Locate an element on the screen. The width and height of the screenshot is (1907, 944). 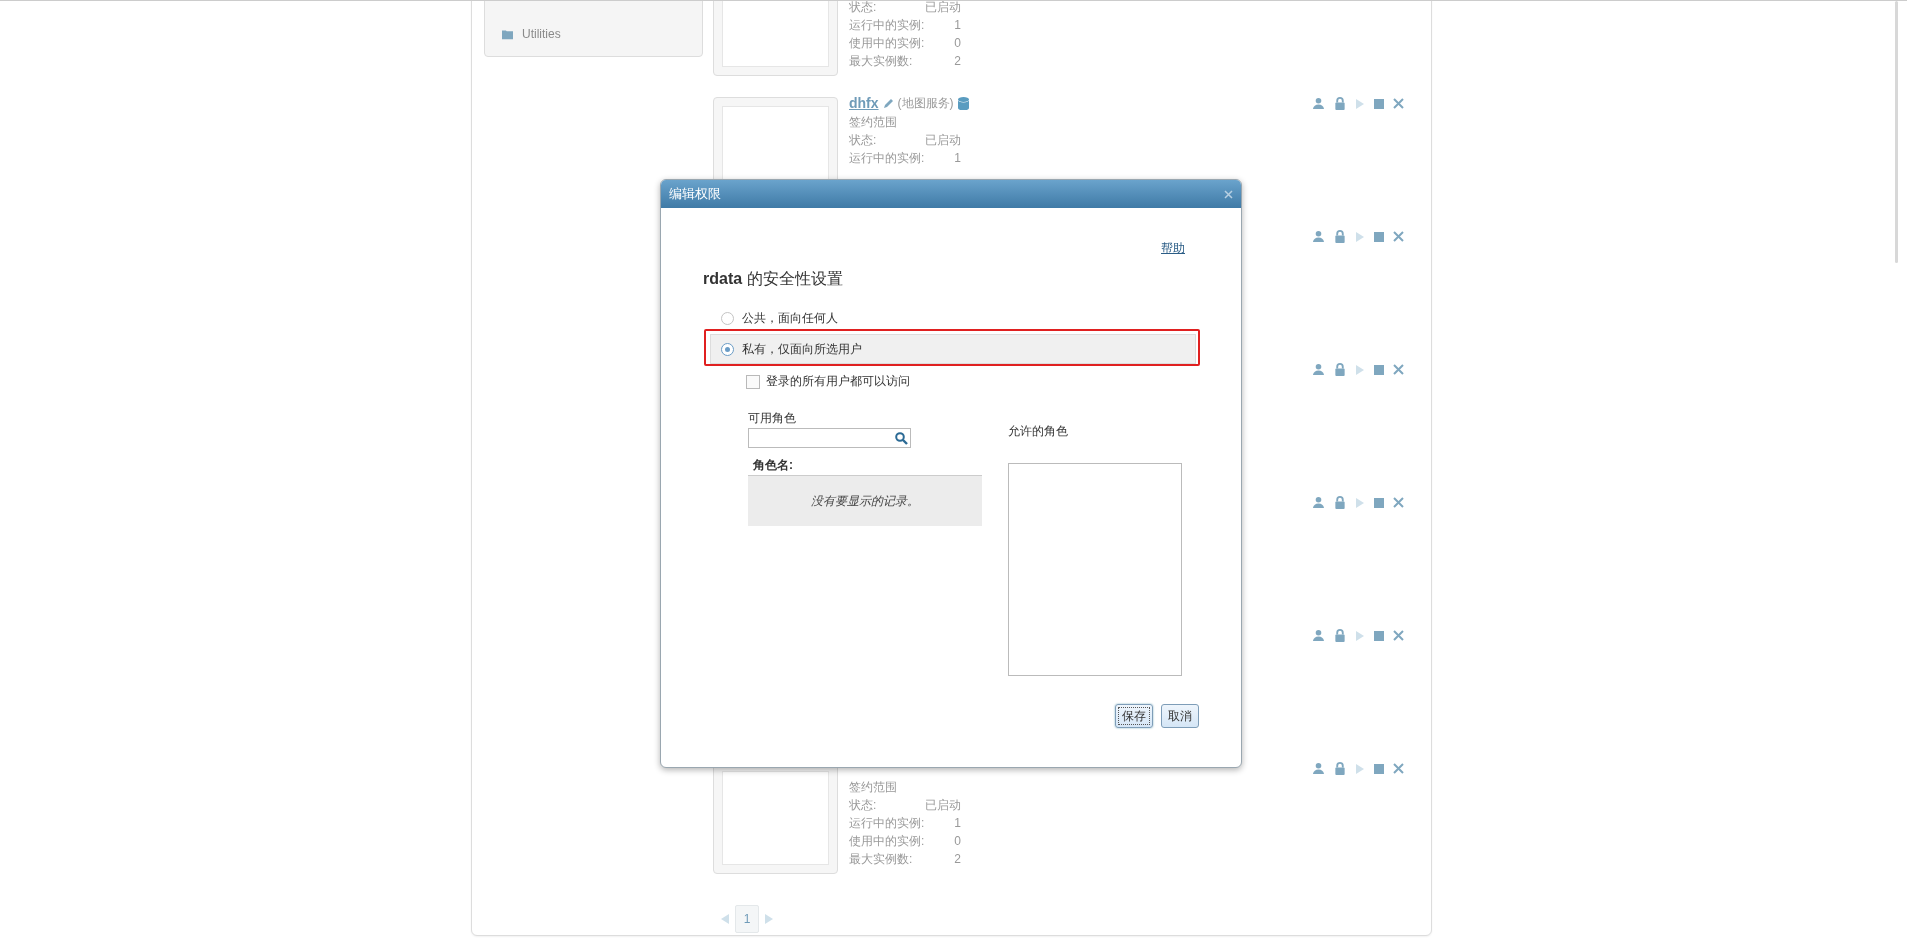
empty-message: 没有要显示的记录。 is located at coordinates (865, 501).